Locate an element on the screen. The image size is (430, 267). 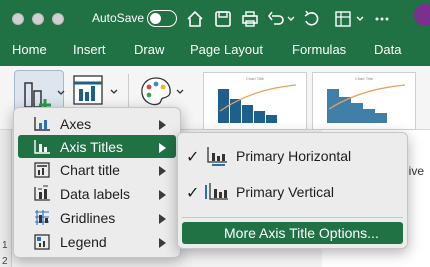
menu-item-data-labels: Data labels is located at coordinates (97, 193).